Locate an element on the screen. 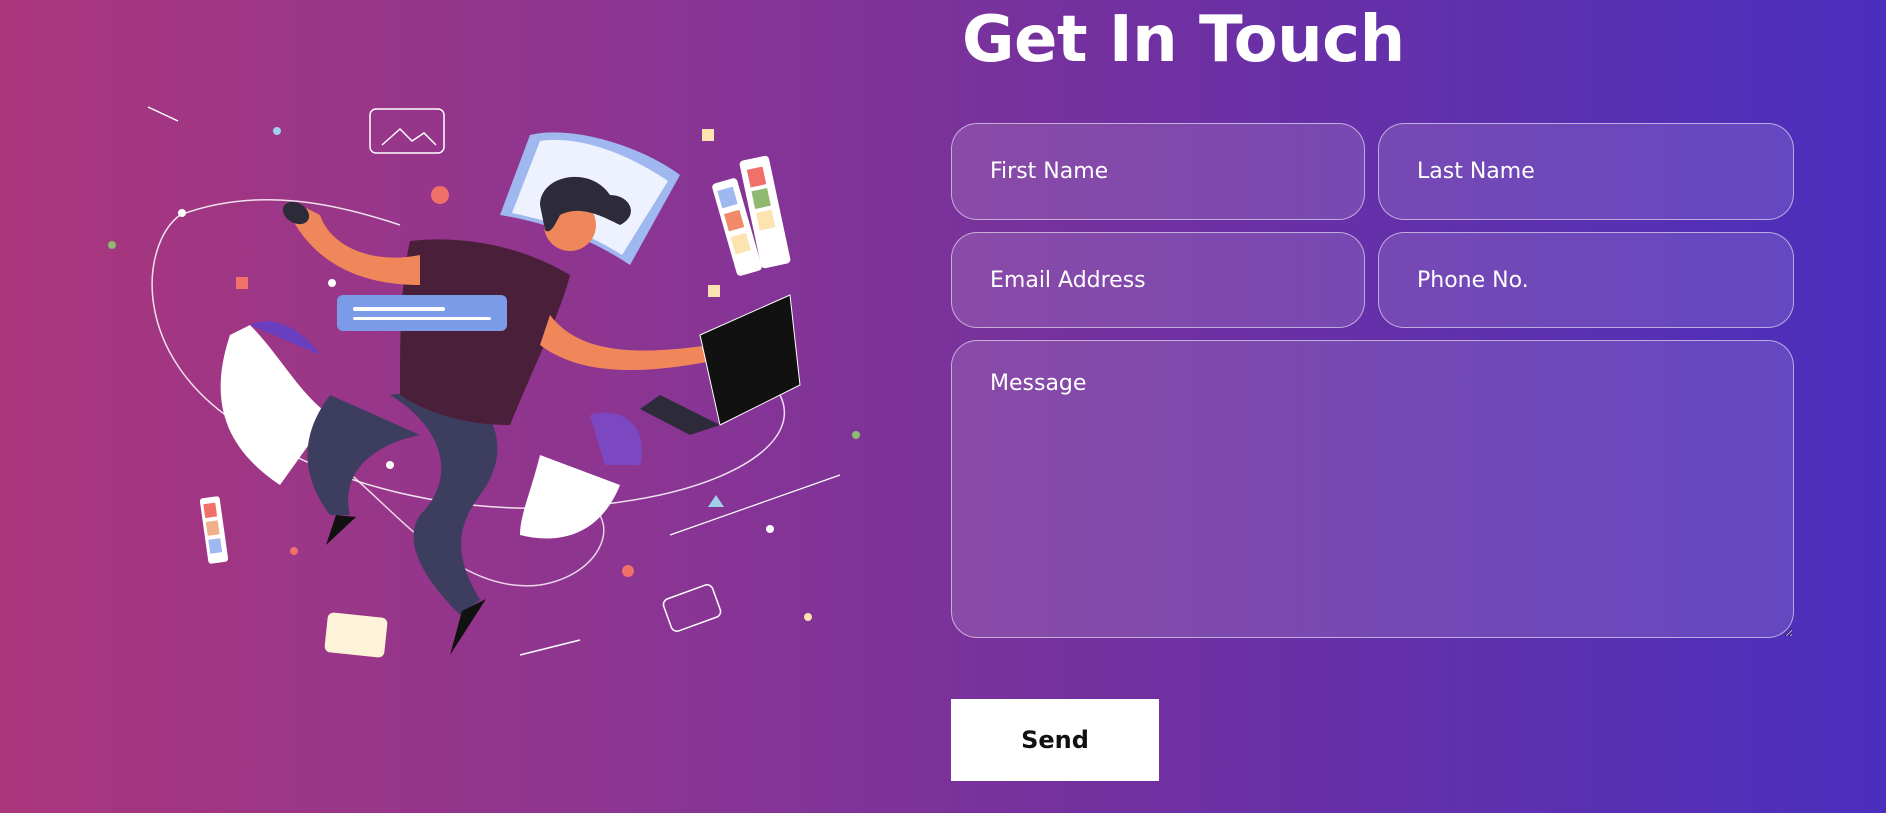 Image resolution: width=1886 pixels, height=813 pixels. phone-input is located at coordinates (1586, 280).